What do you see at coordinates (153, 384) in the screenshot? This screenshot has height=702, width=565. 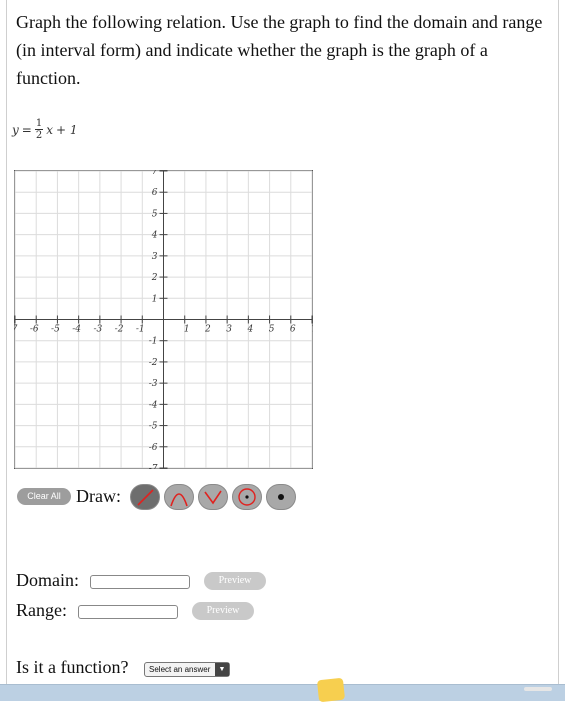 I see `y-tick-label: -3` at bounding box center [153, 384].